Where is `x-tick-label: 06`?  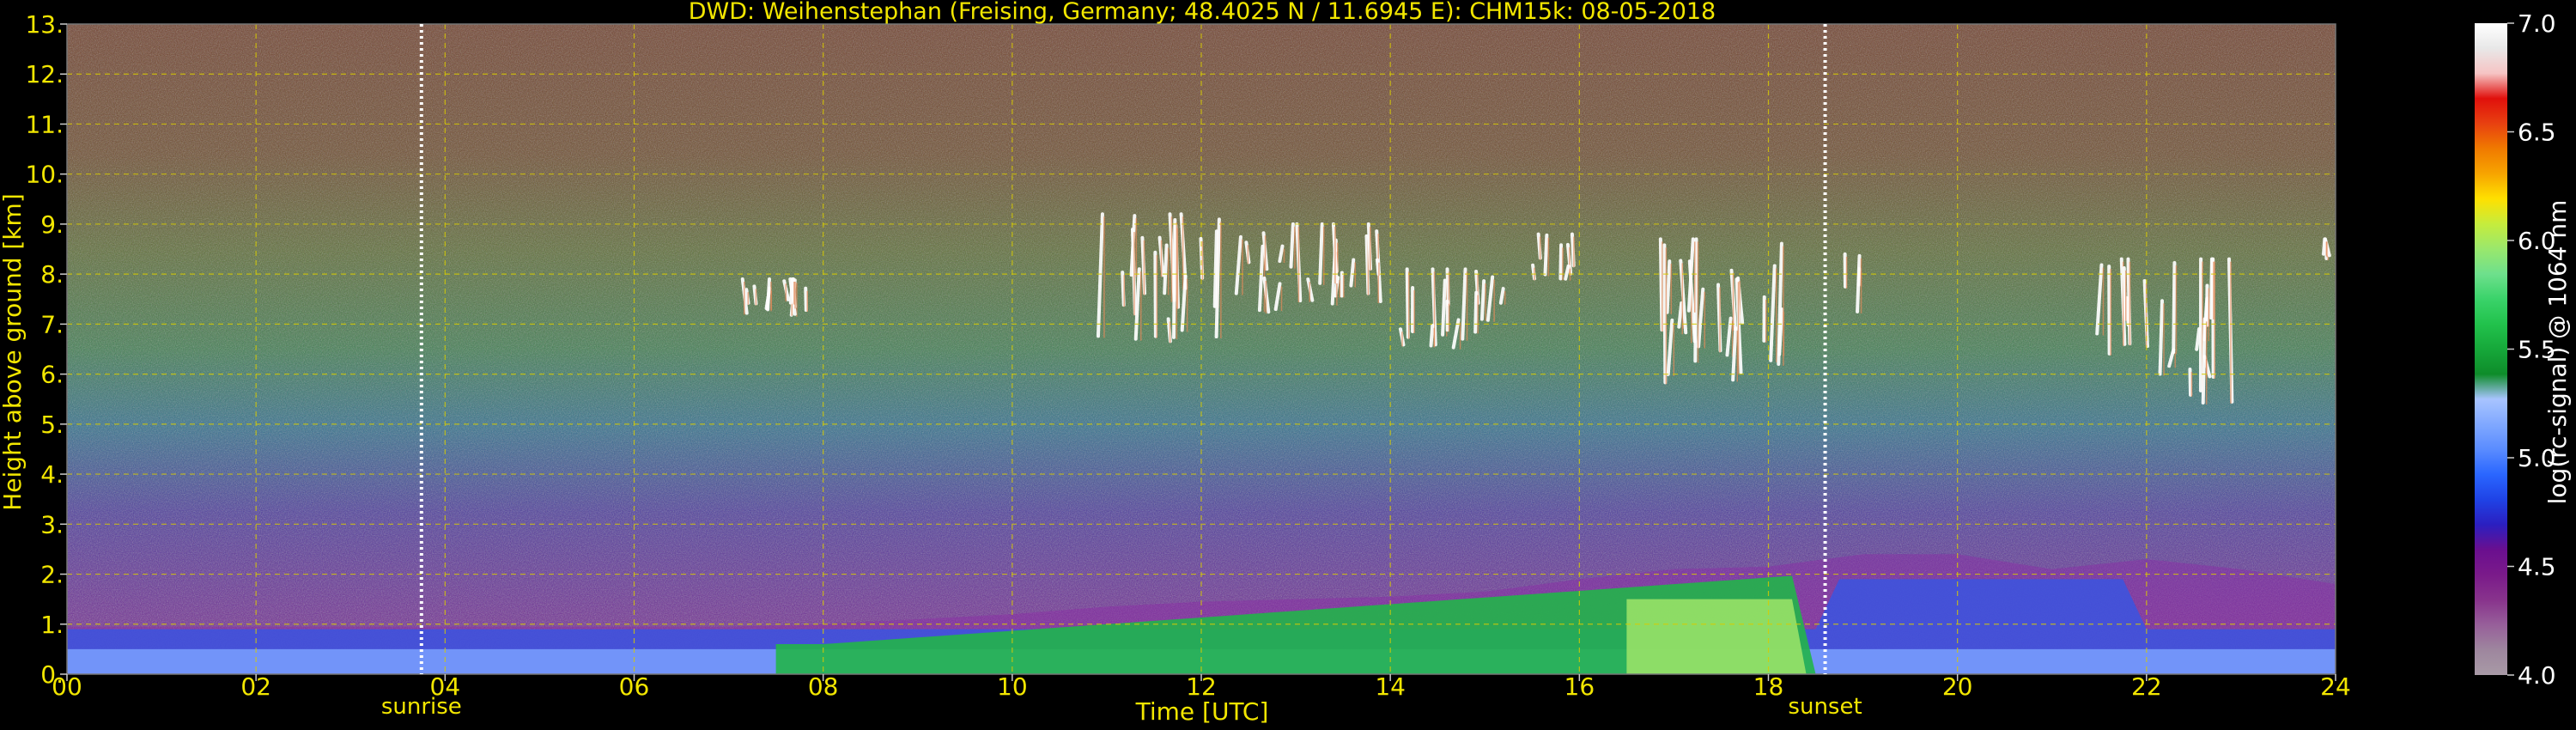
x-tick-label: 06 is located at coordinates (634, 686).